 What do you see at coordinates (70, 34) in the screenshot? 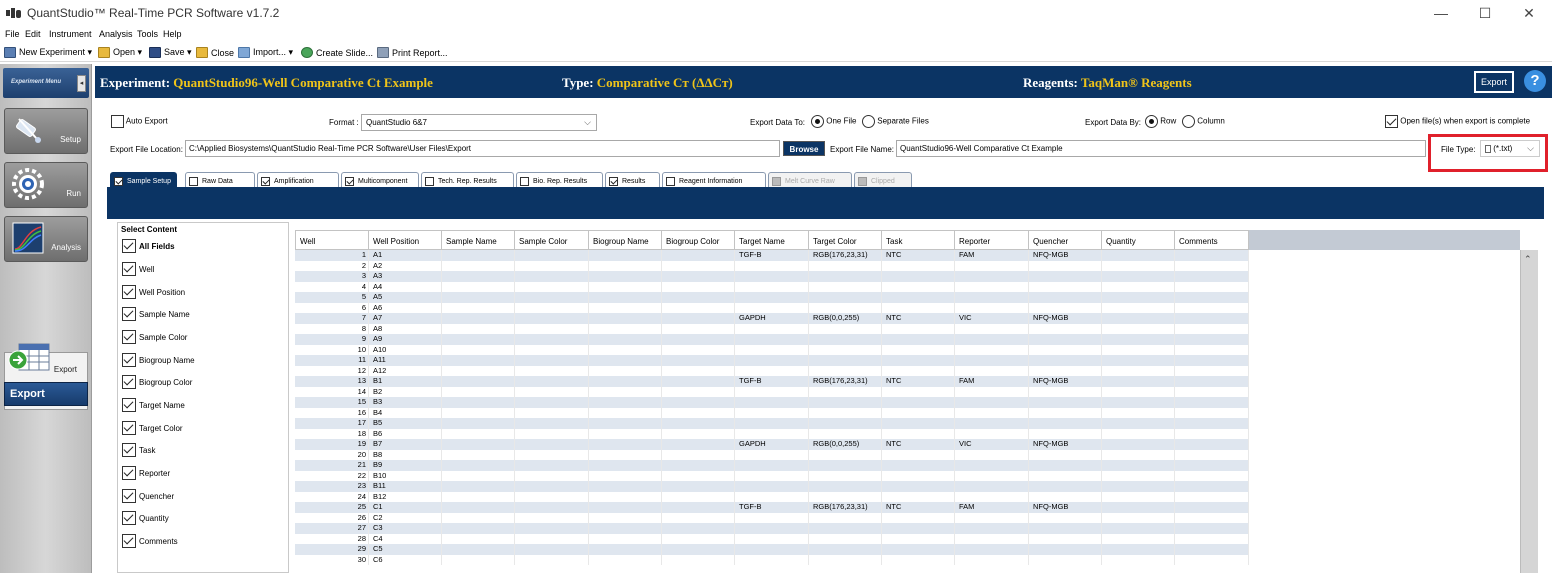
I see `menu-instrument: Instrument` at bounding box center [70, 34].